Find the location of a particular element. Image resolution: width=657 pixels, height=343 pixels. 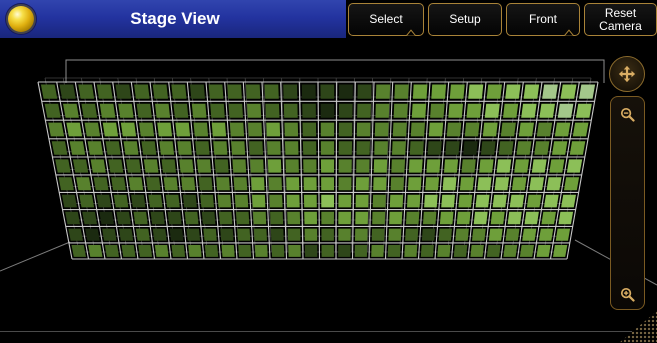

zoom-slider is located at coordinates (627, 203).